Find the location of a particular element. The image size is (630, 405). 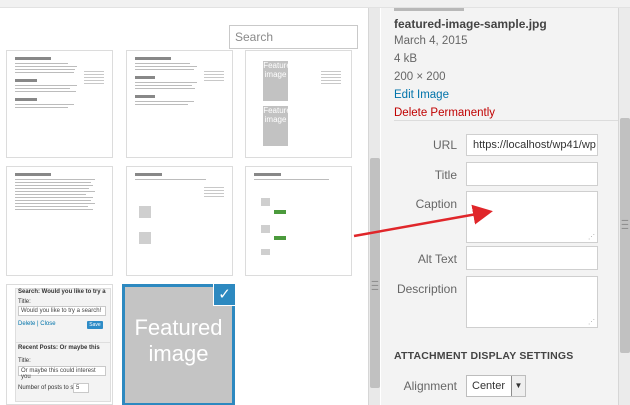

caption-label: Caption is located at coordinates (436, 204).